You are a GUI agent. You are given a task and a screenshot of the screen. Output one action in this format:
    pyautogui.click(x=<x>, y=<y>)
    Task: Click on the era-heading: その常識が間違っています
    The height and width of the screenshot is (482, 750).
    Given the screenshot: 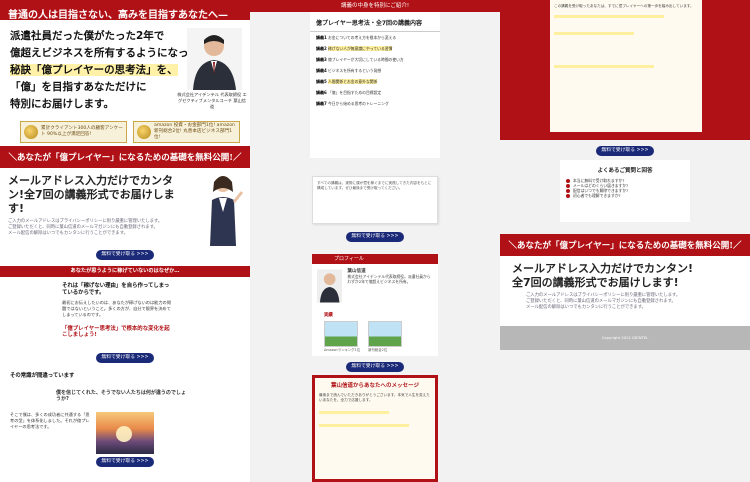 What is the action you would take?
    pyautogui.click(x=42, y=376)
    